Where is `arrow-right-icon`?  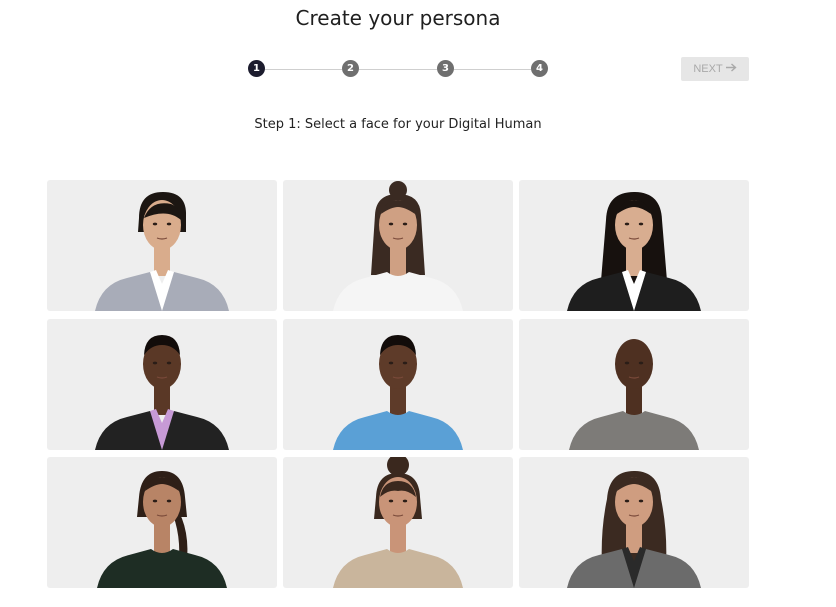 arrow-right-icon is located at coordinates (731, 69).